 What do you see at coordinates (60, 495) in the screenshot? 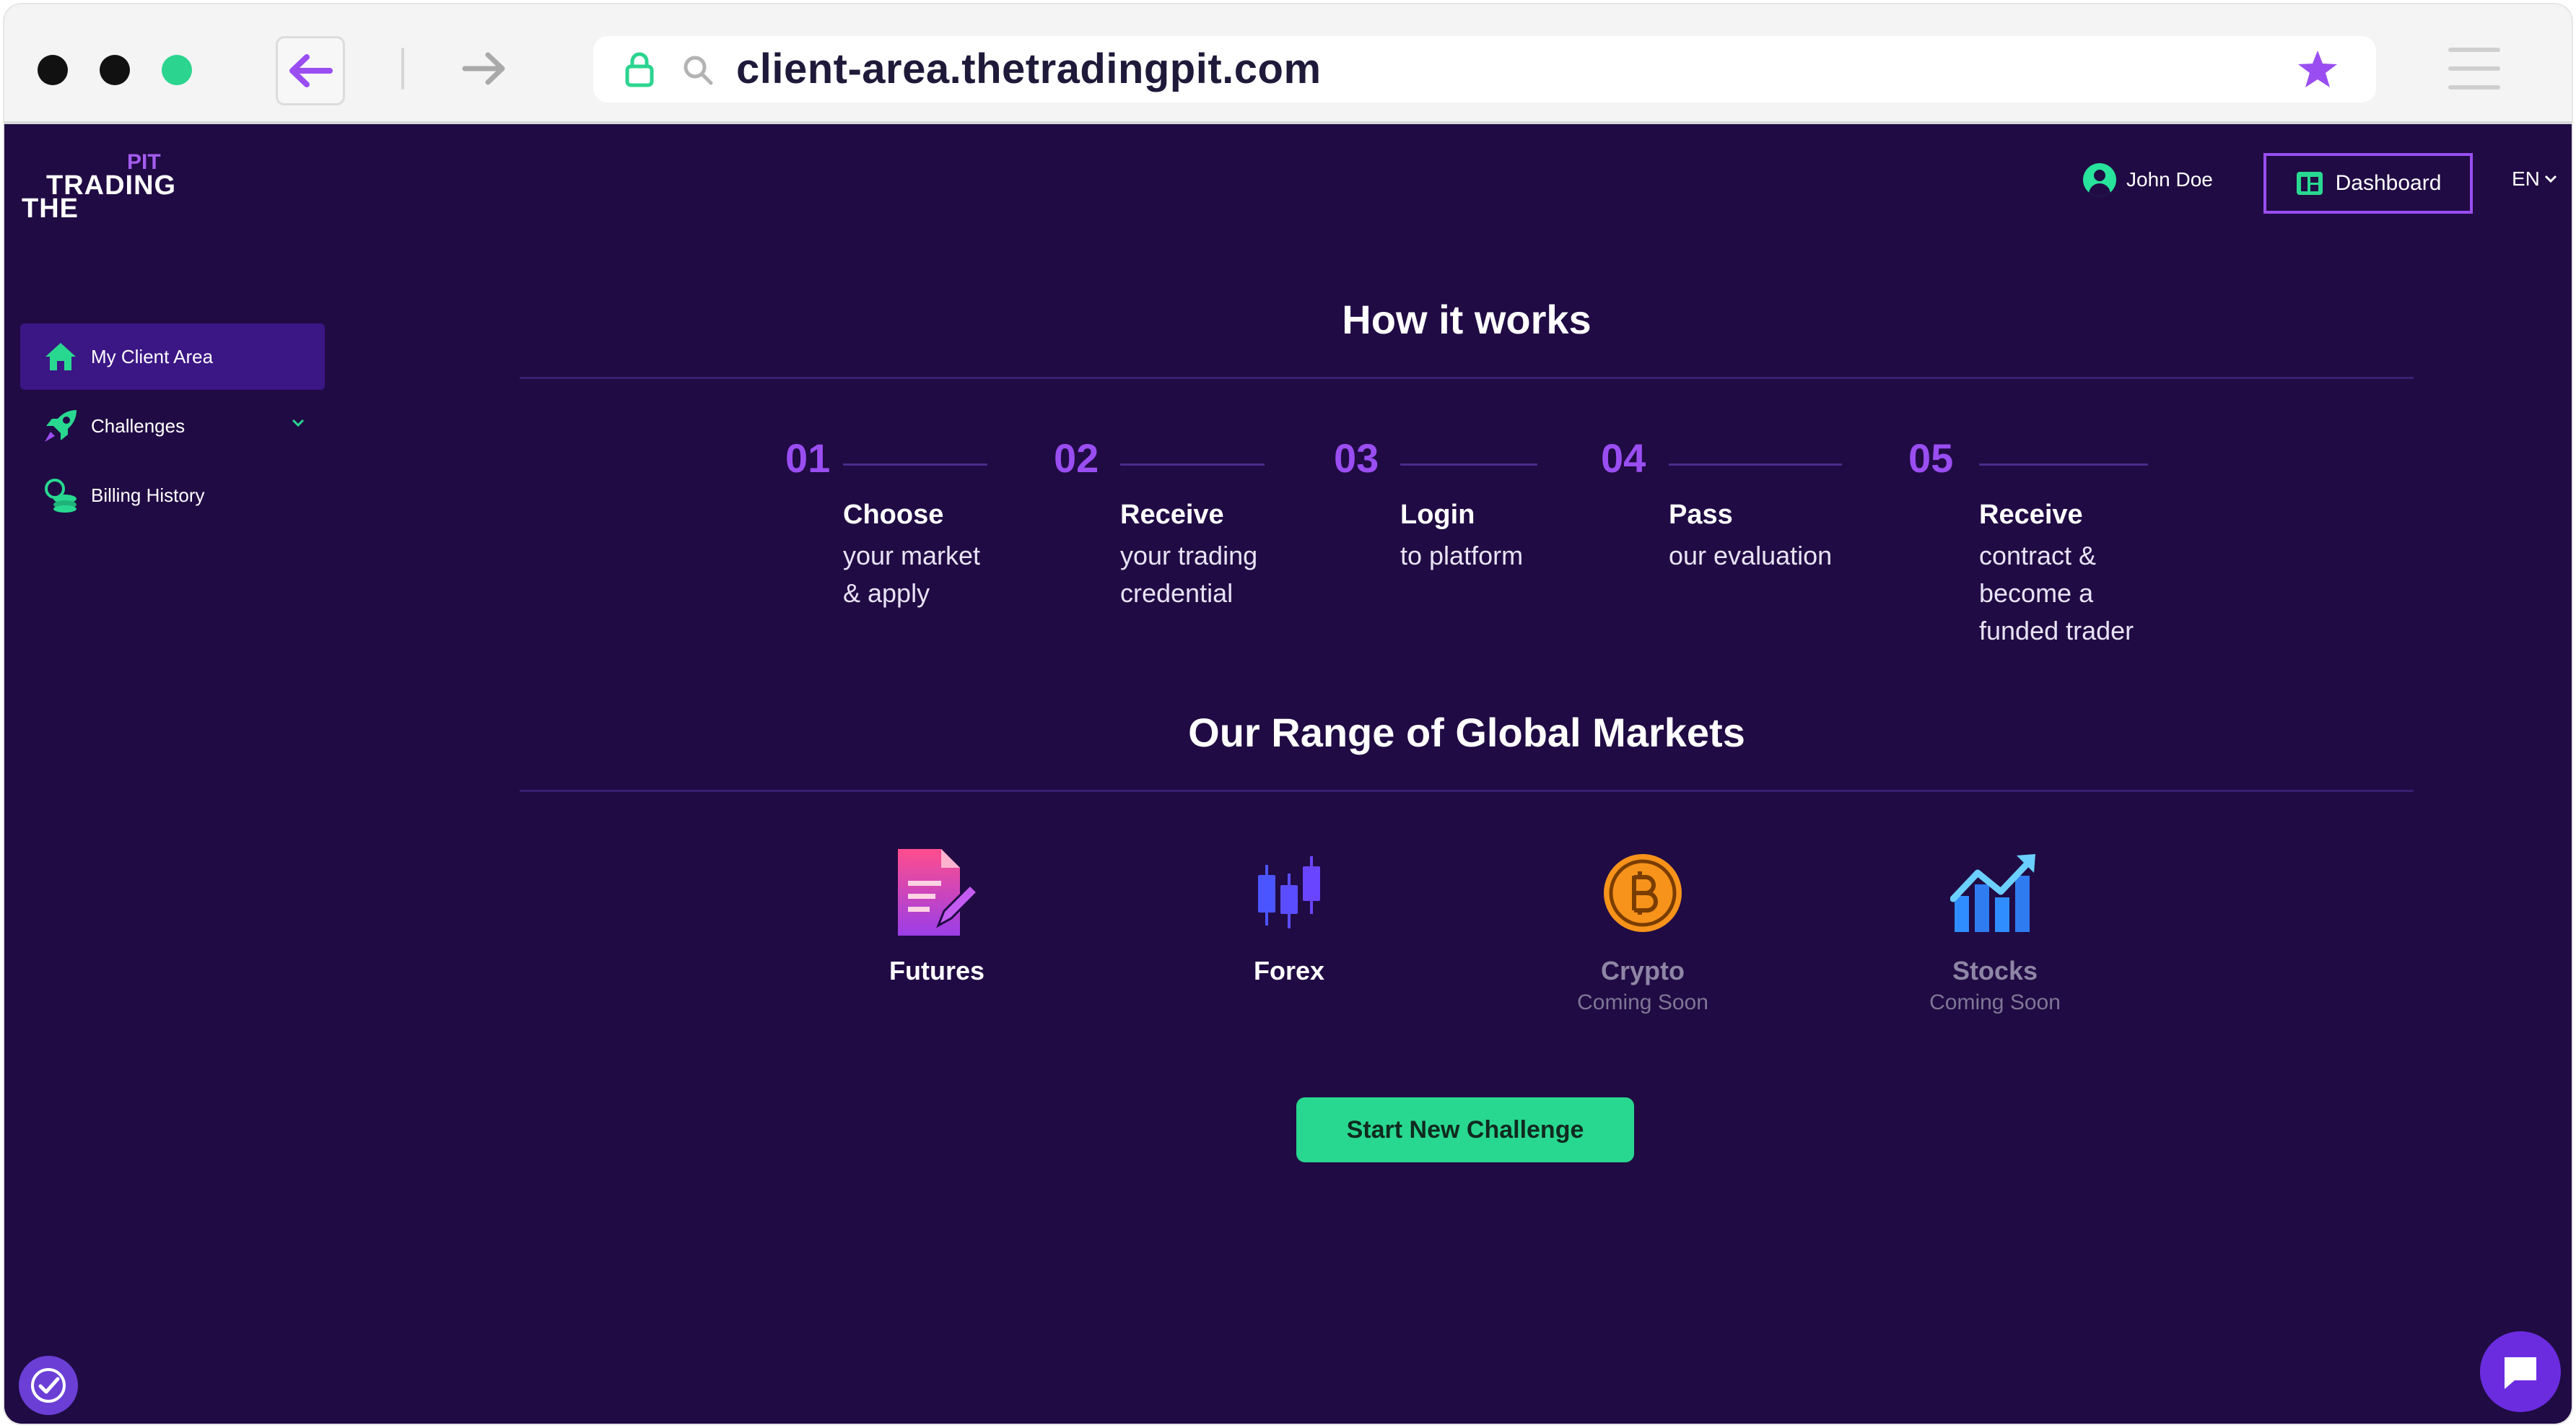
I see `coins-icon` at bounding box center [60, 495].